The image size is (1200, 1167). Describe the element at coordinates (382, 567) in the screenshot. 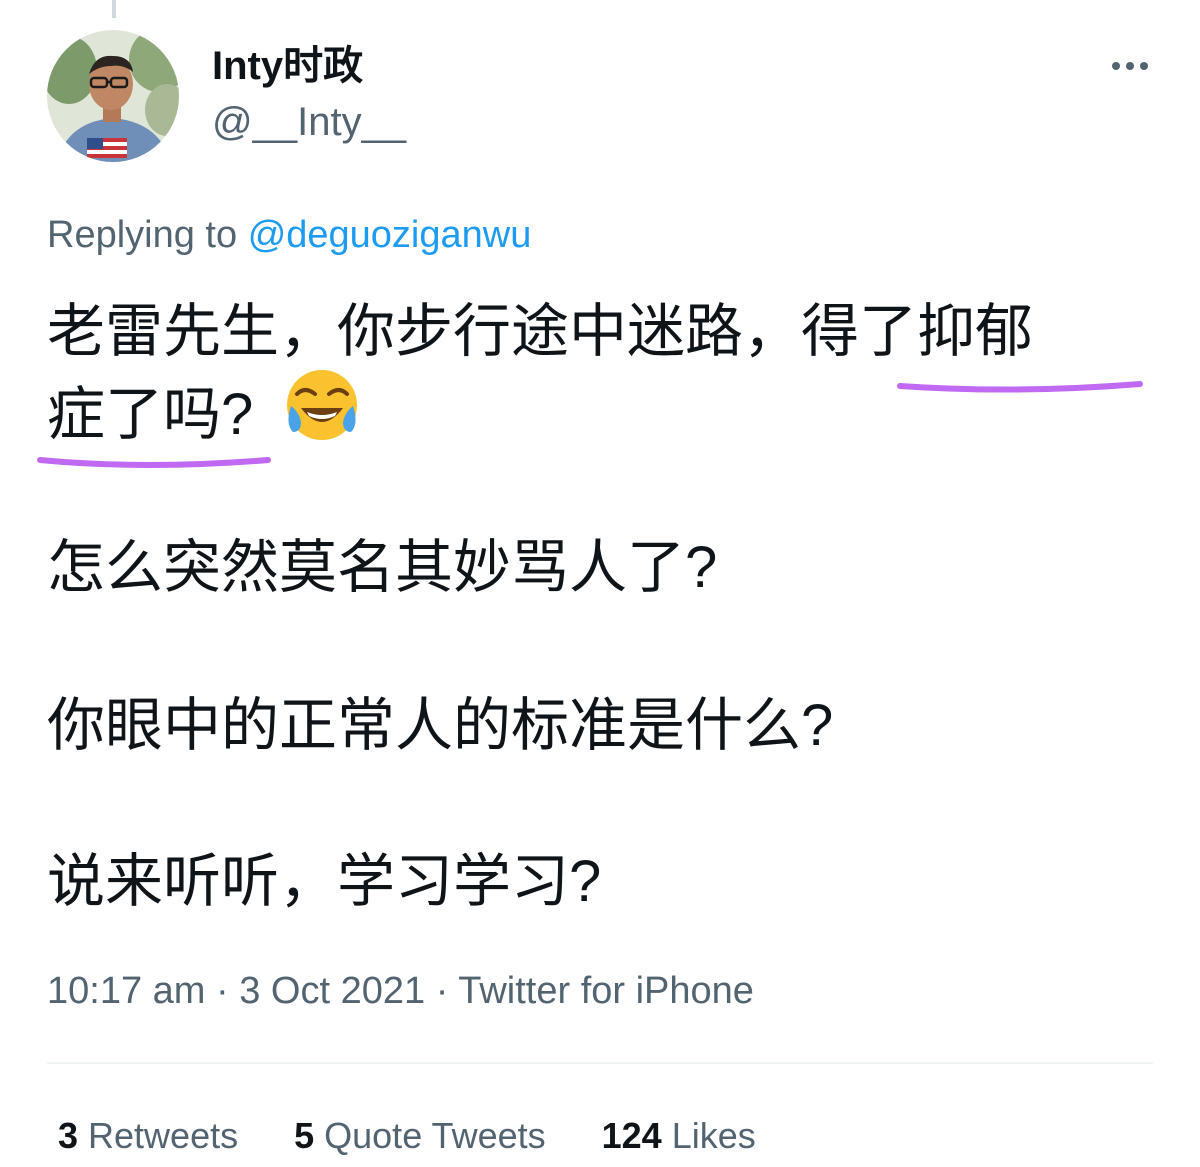

I see `tweet-text-line: 怎么突然莫名其妙骂人了?` at that location.